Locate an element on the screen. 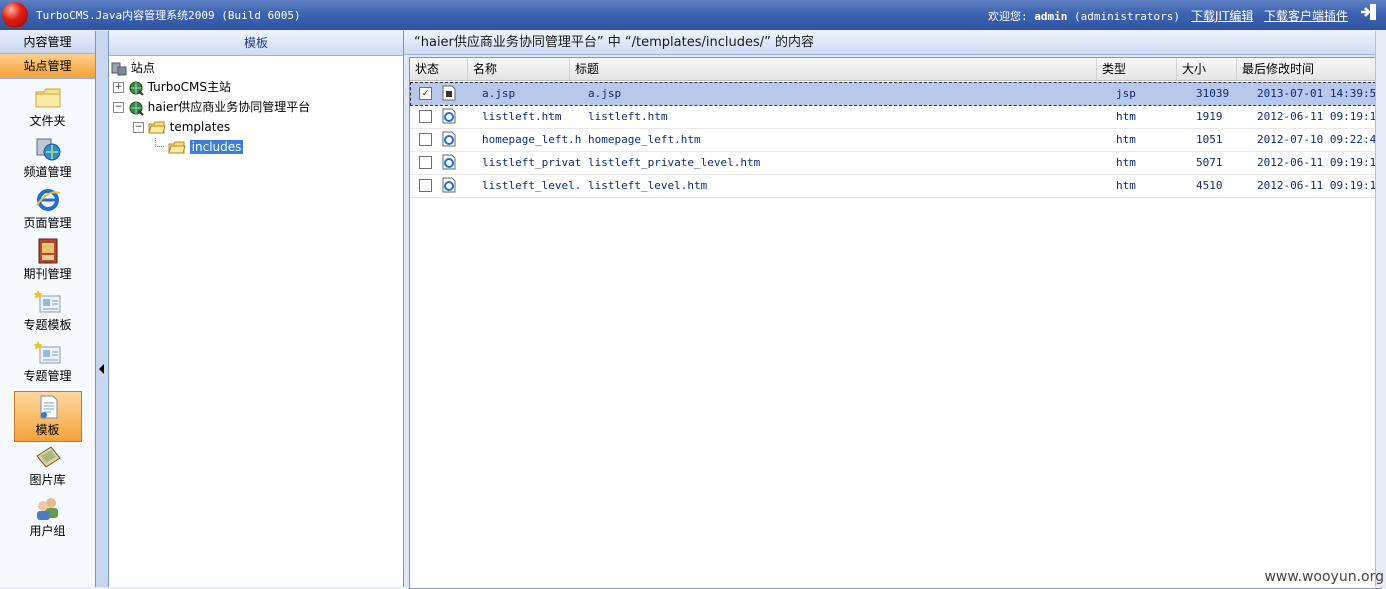 The width and height of the screenshot is (1386, 589). tree-node-site-haier: − haier供应商业务协同管理平台 is located at coordinates (211, 107).